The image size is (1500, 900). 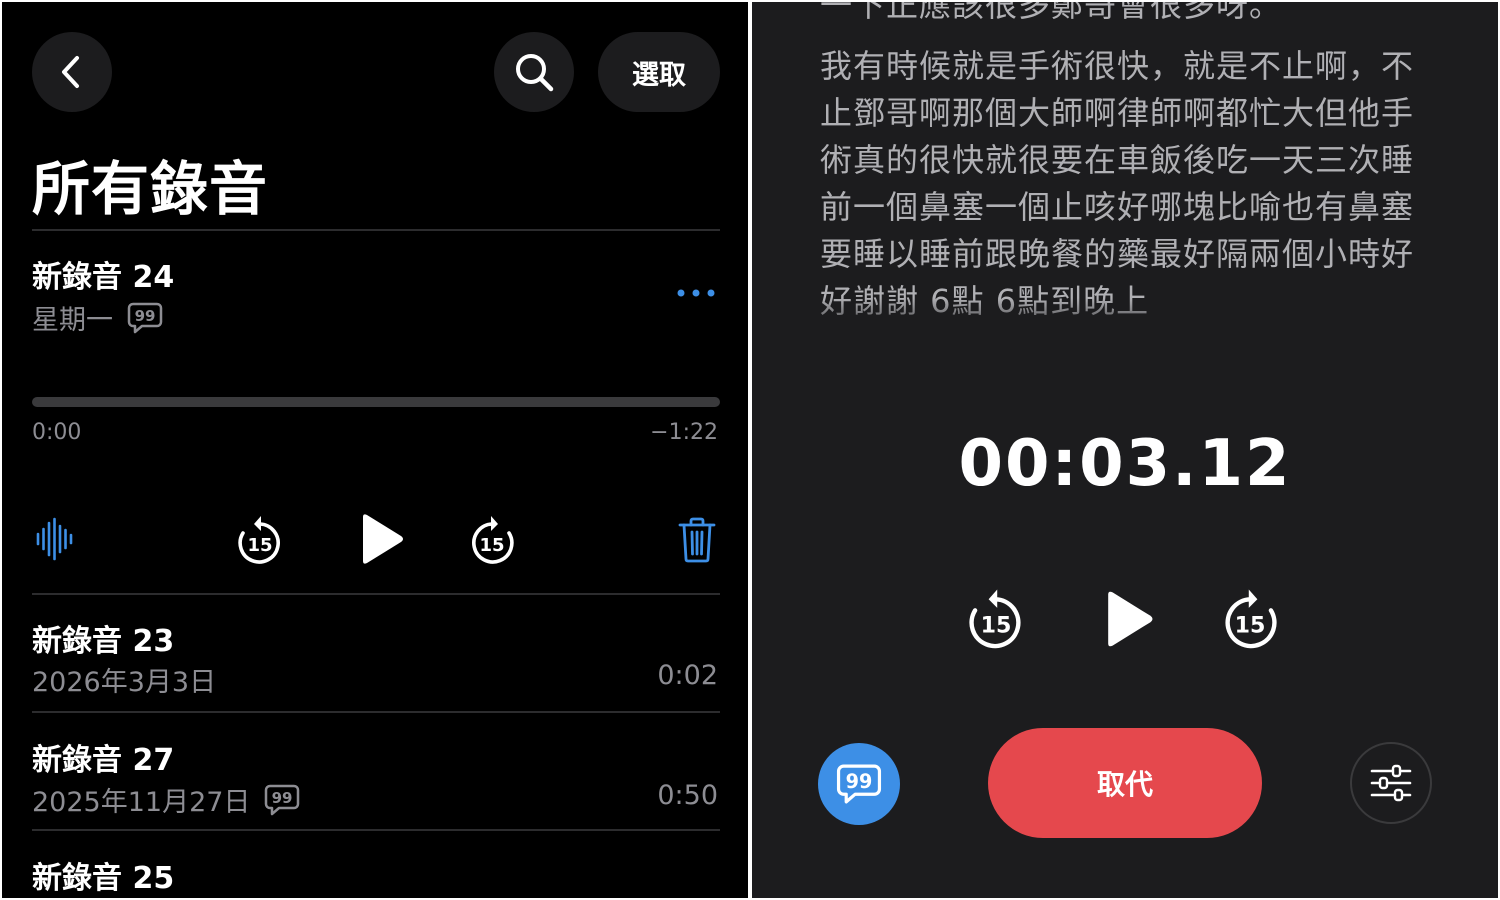 I want to click on waveform-icon, so click(x=54, y=539).